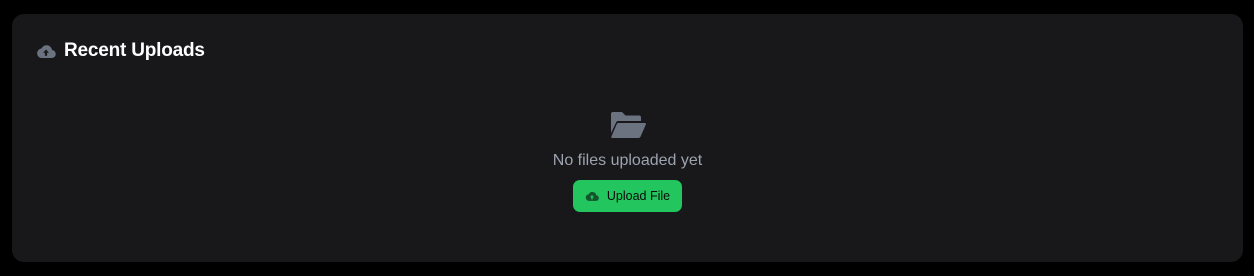 This screenshot has width=1254, height=276. I want to click on card-title: Recent Uploads, so click(134, 50).